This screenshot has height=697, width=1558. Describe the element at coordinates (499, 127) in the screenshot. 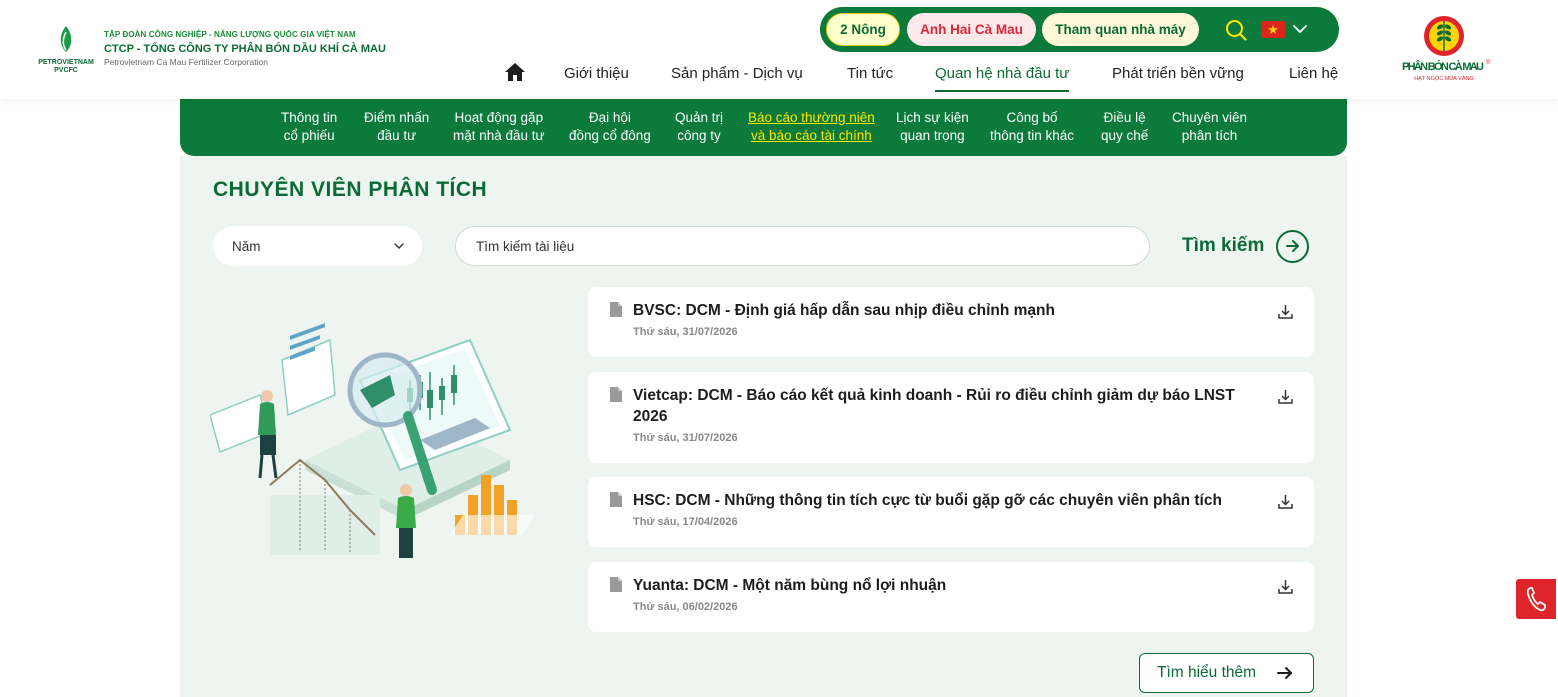

I see `subnav-hoat-dong-gap-mat: Hoạt động gặp mặt nhà đầu tư` at that location.